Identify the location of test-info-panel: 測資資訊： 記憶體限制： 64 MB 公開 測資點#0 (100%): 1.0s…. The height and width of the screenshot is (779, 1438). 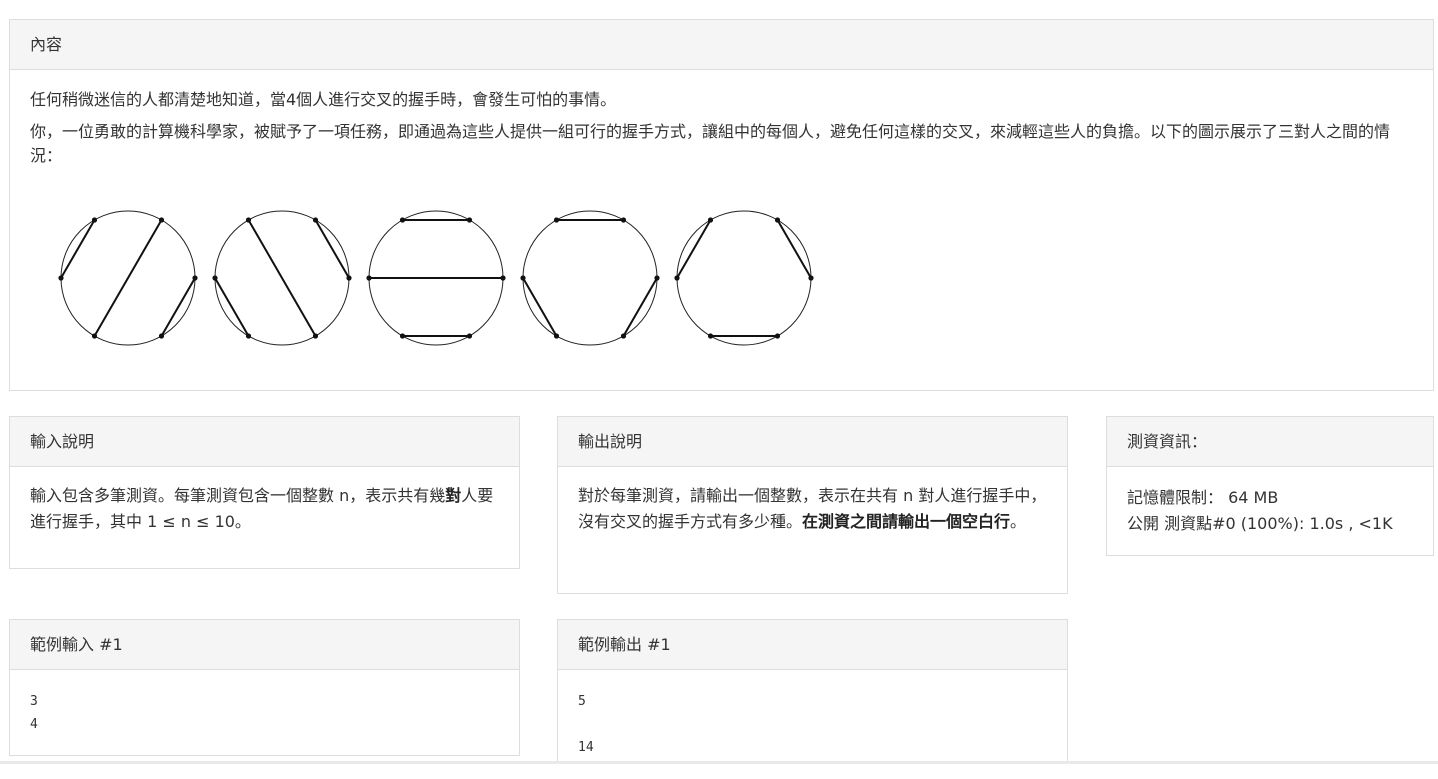
(1270, 486).